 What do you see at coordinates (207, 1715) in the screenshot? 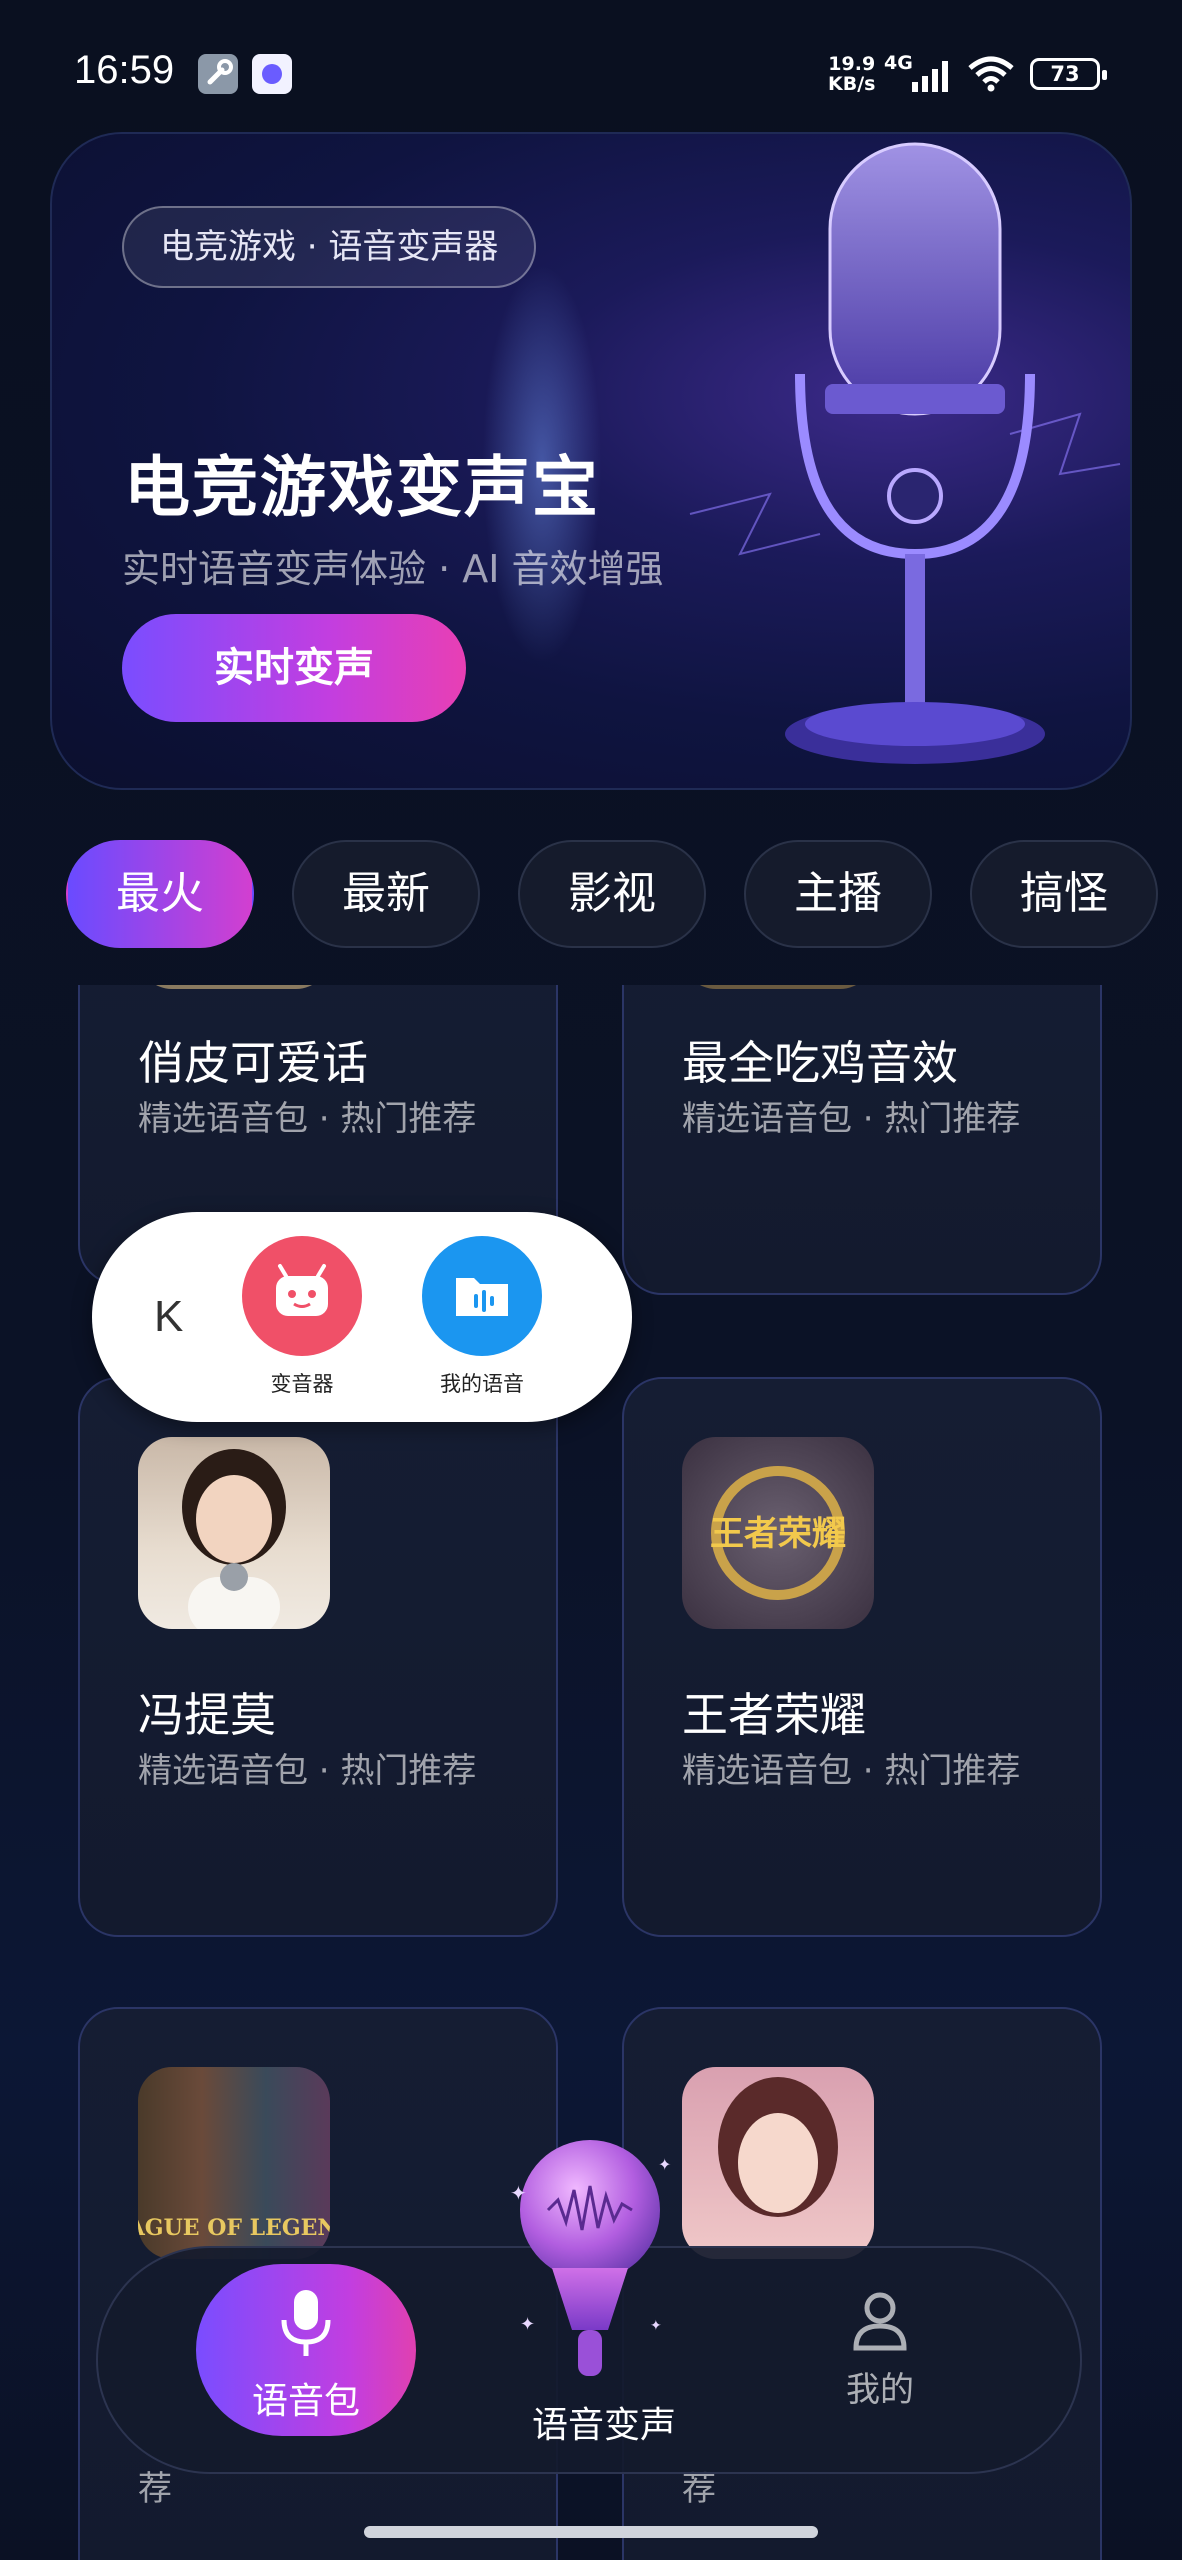
I see `card-title: 冯提莫` at bounding box center [207, 1715].